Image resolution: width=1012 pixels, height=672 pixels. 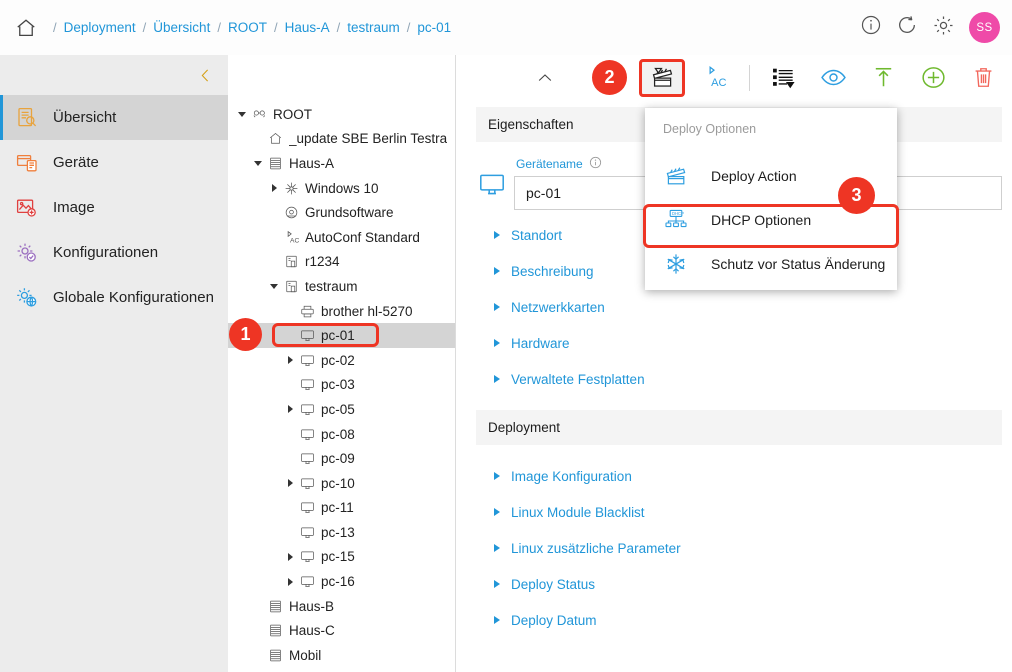 What do you see at coordinates (341, 114) in the screenshot?
I see `tree-node-root: ROOT` at bounding box center [341, 114].